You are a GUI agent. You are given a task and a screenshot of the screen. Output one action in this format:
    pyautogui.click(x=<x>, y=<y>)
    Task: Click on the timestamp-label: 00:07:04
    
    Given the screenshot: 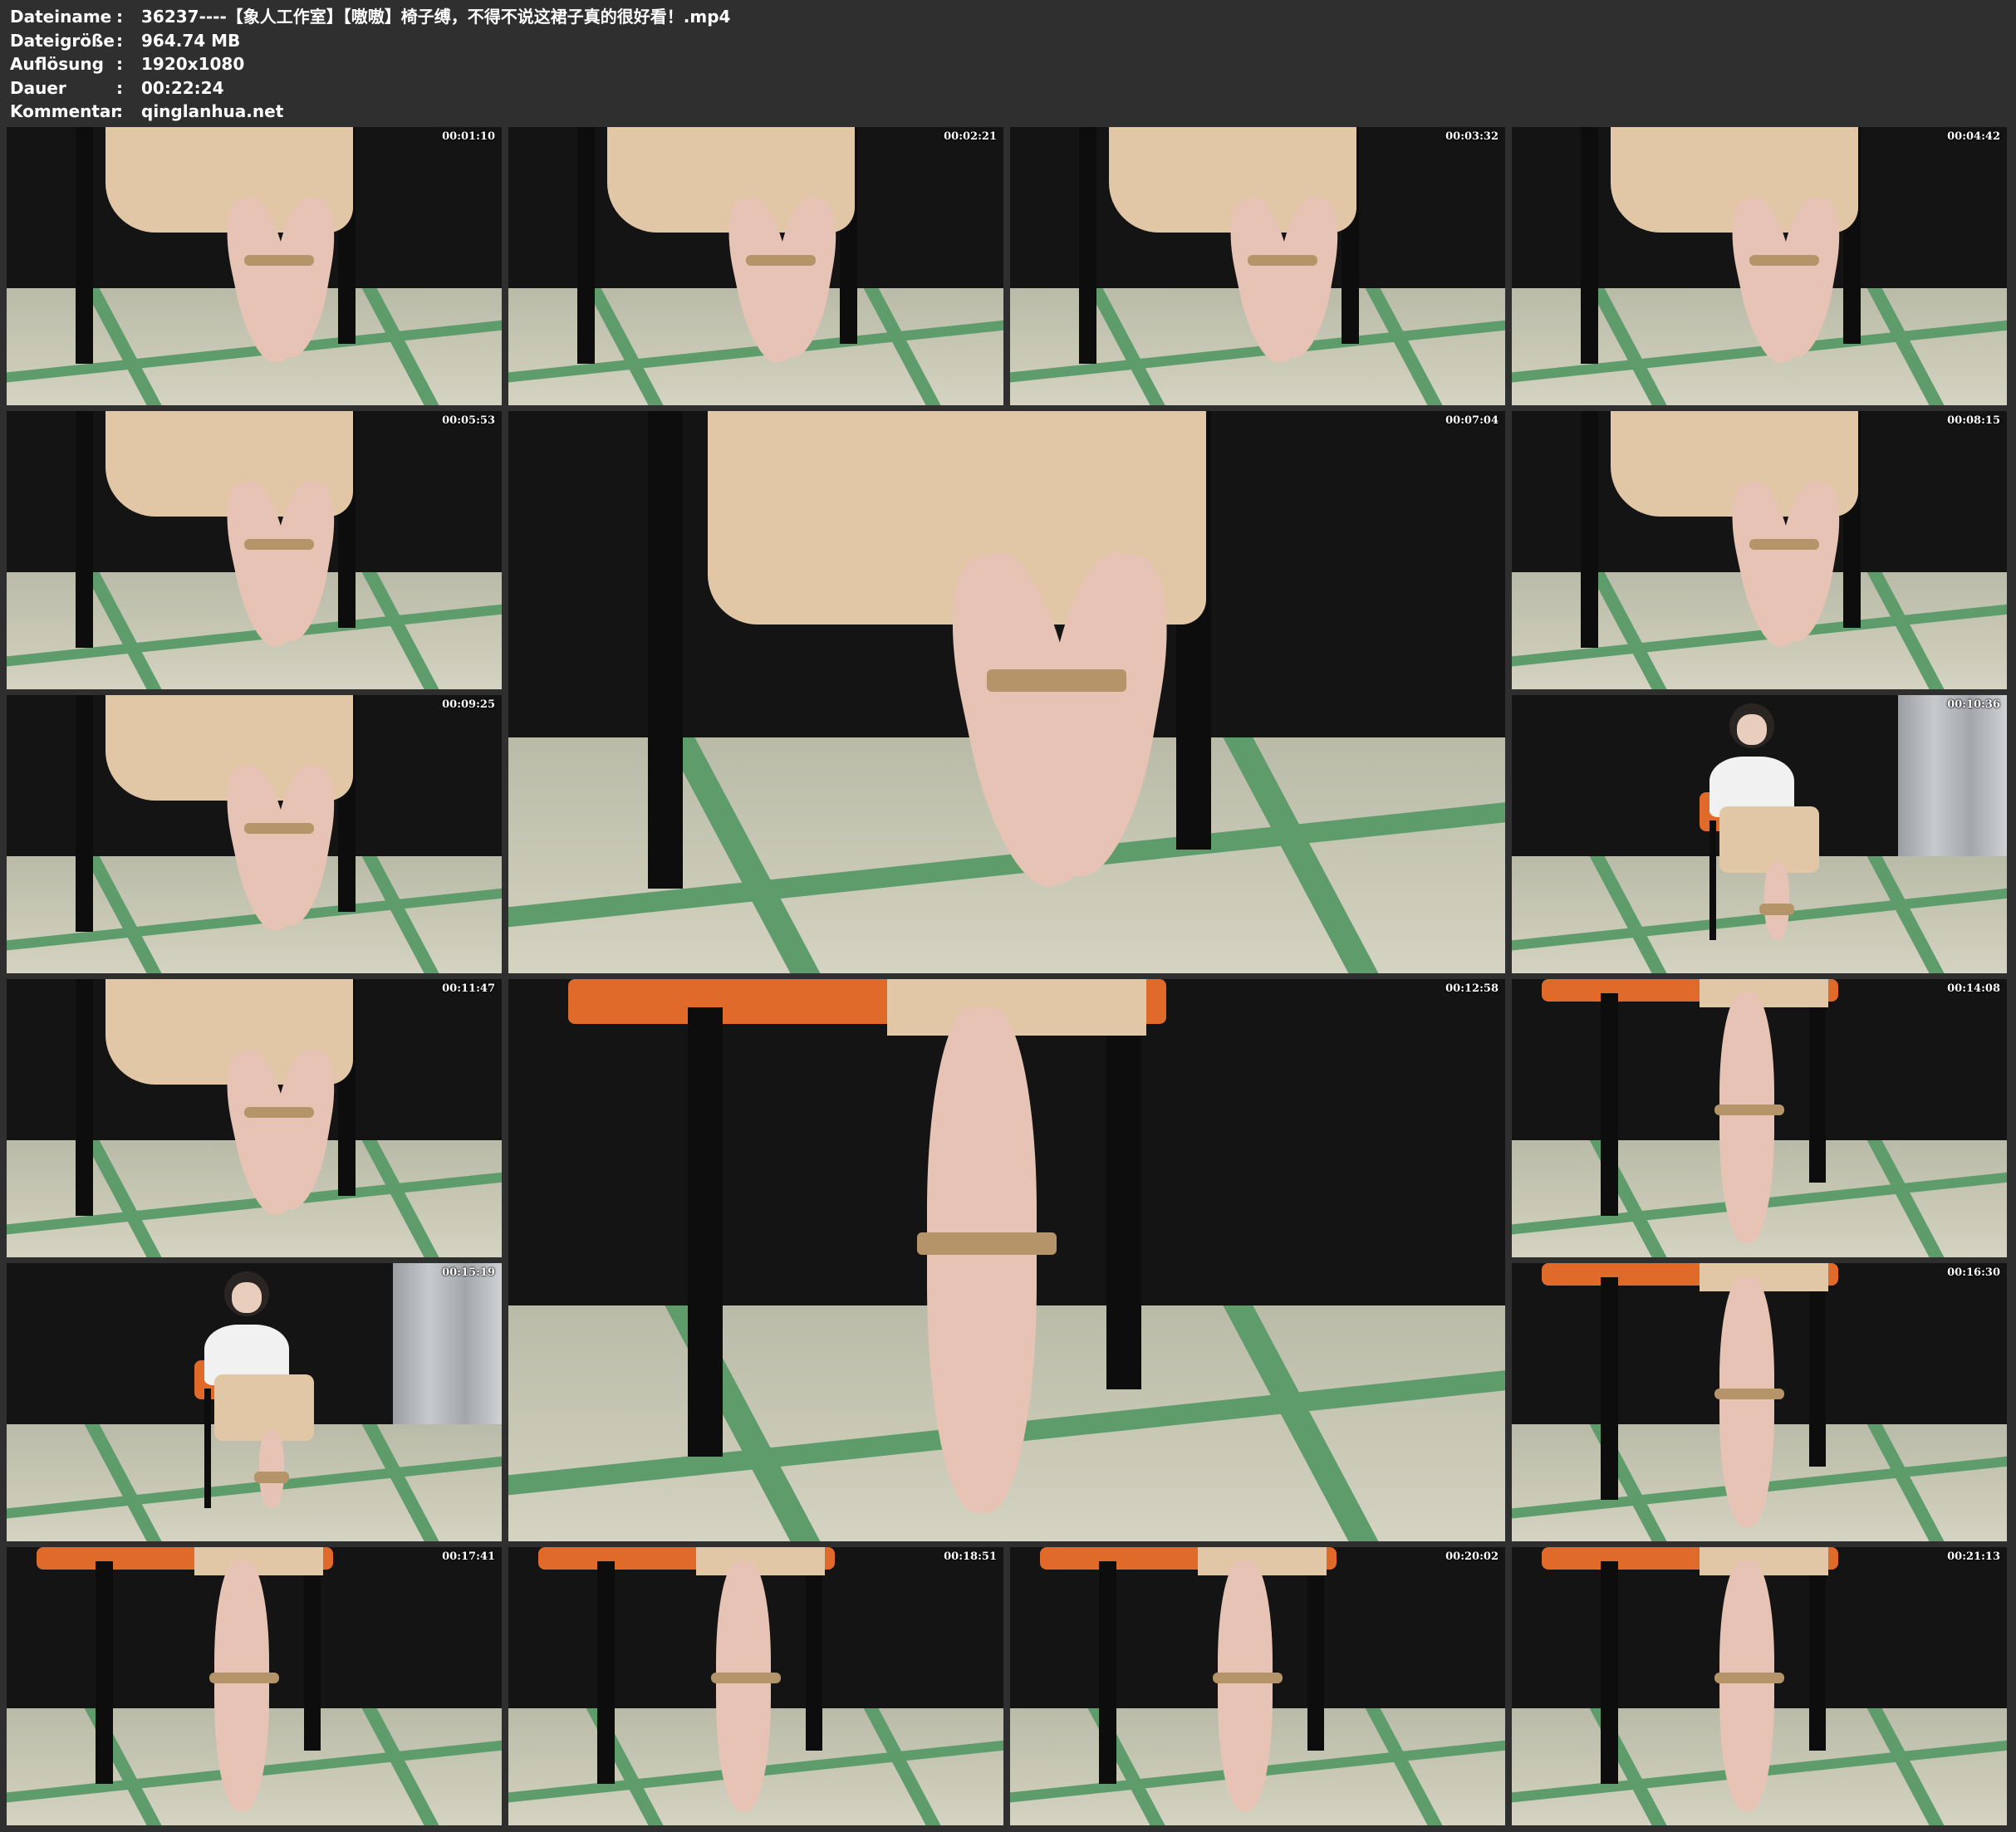 What is the action you would take?
    pyautogui.click(x=1472, y=420)
    